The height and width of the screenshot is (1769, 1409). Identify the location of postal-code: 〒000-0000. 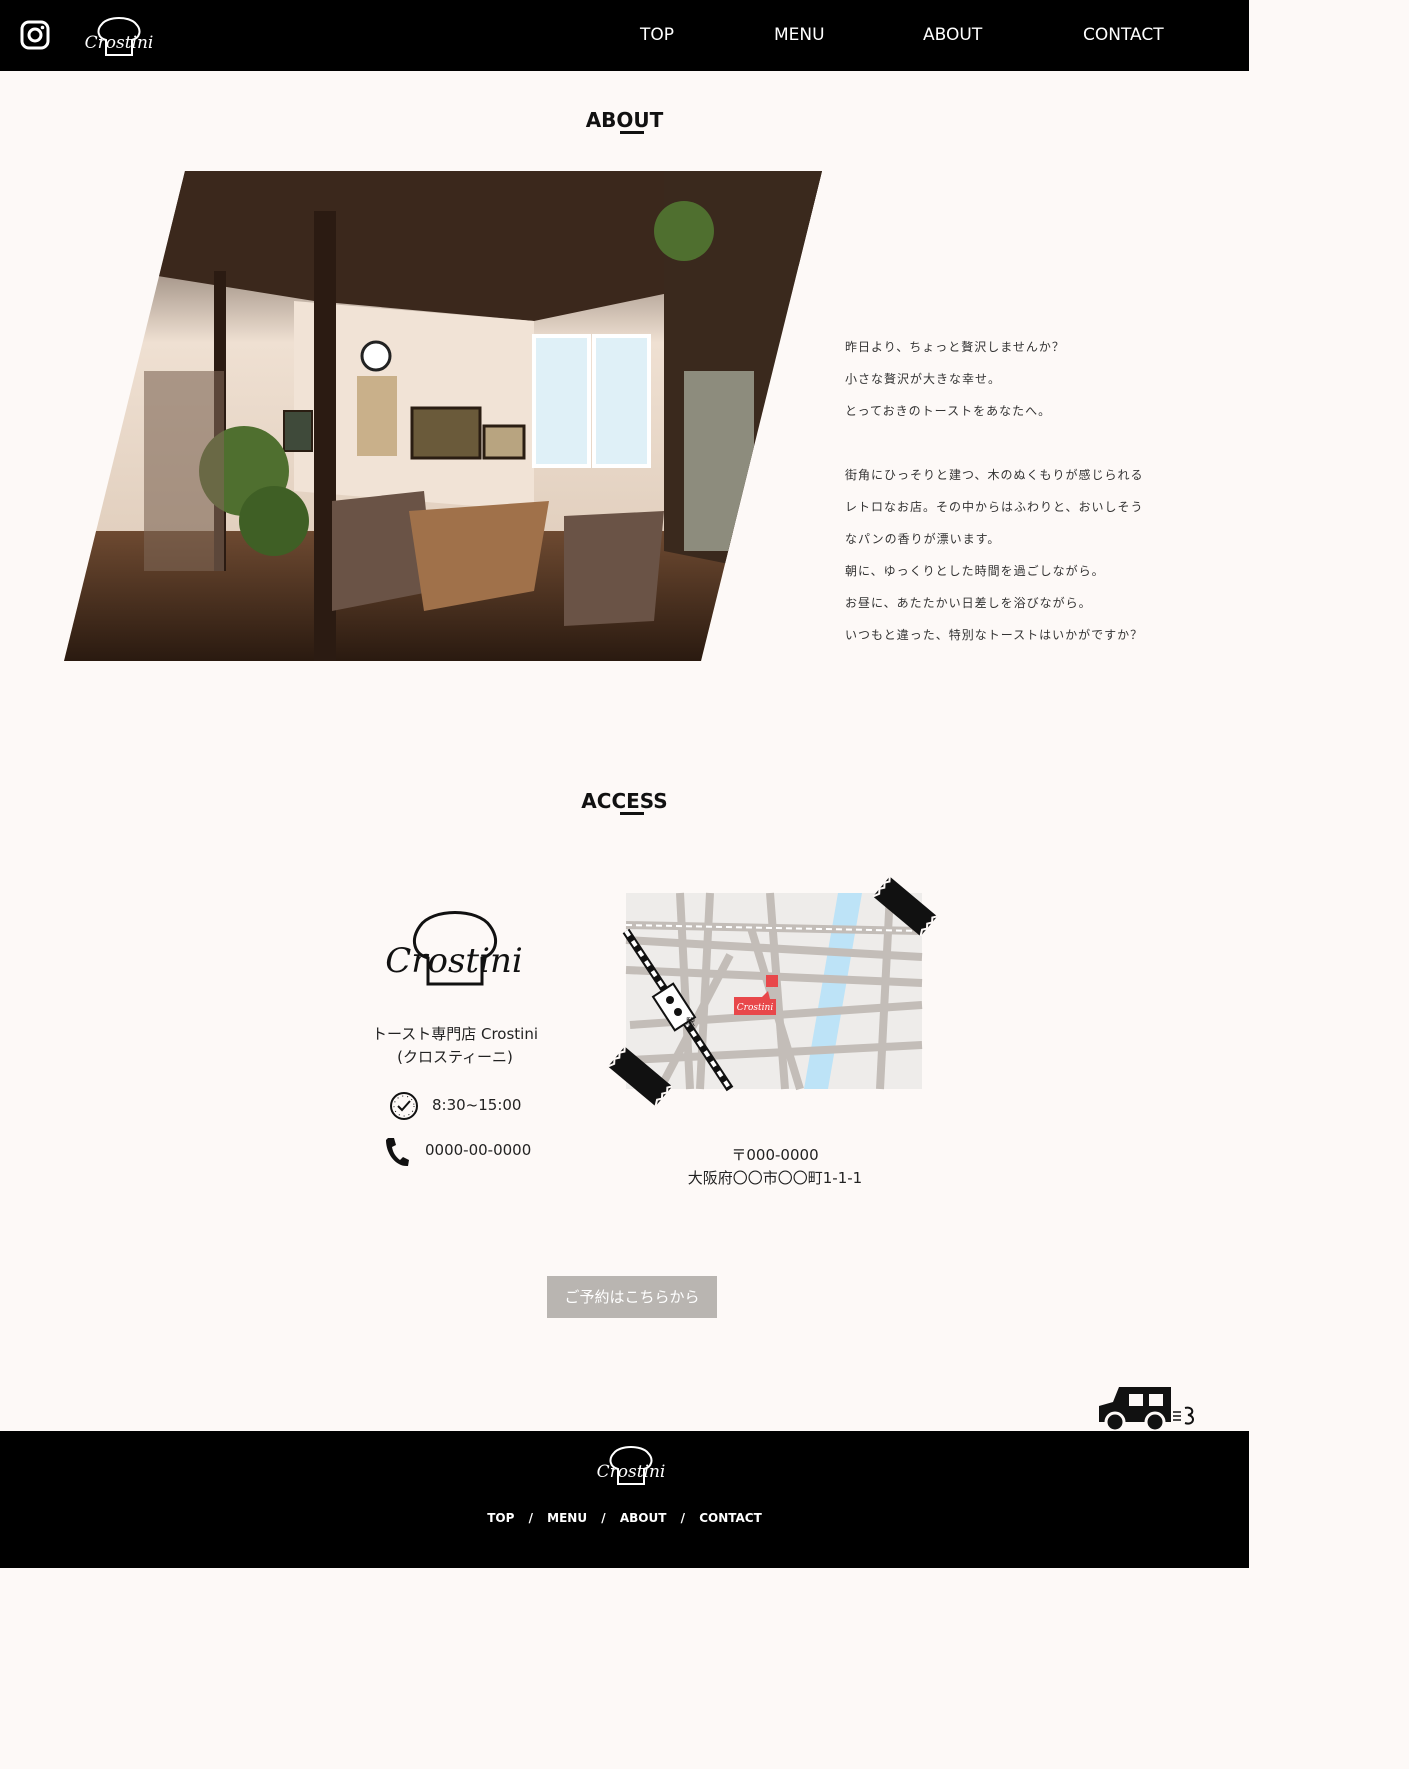
(775, 1155).